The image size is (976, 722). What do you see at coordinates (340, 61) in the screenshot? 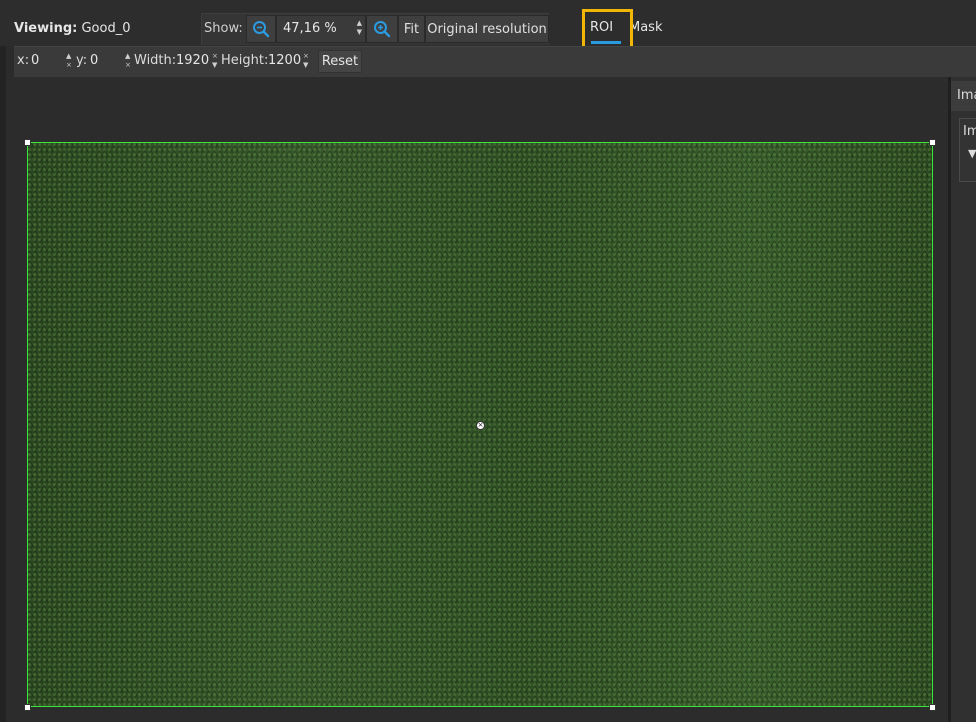
I see `reset-button: Reset` at bounding box center [340, 61].